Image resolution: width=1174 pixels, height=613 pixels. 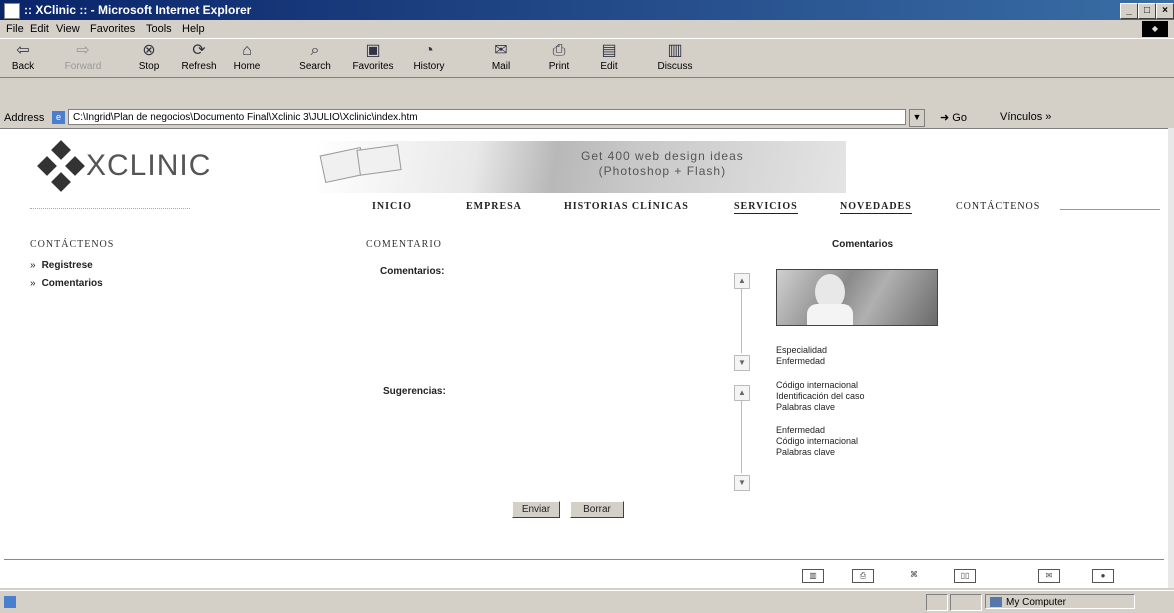 I want to click on refresh-button: ⟳ Refresh, so click(x=199, y=56).